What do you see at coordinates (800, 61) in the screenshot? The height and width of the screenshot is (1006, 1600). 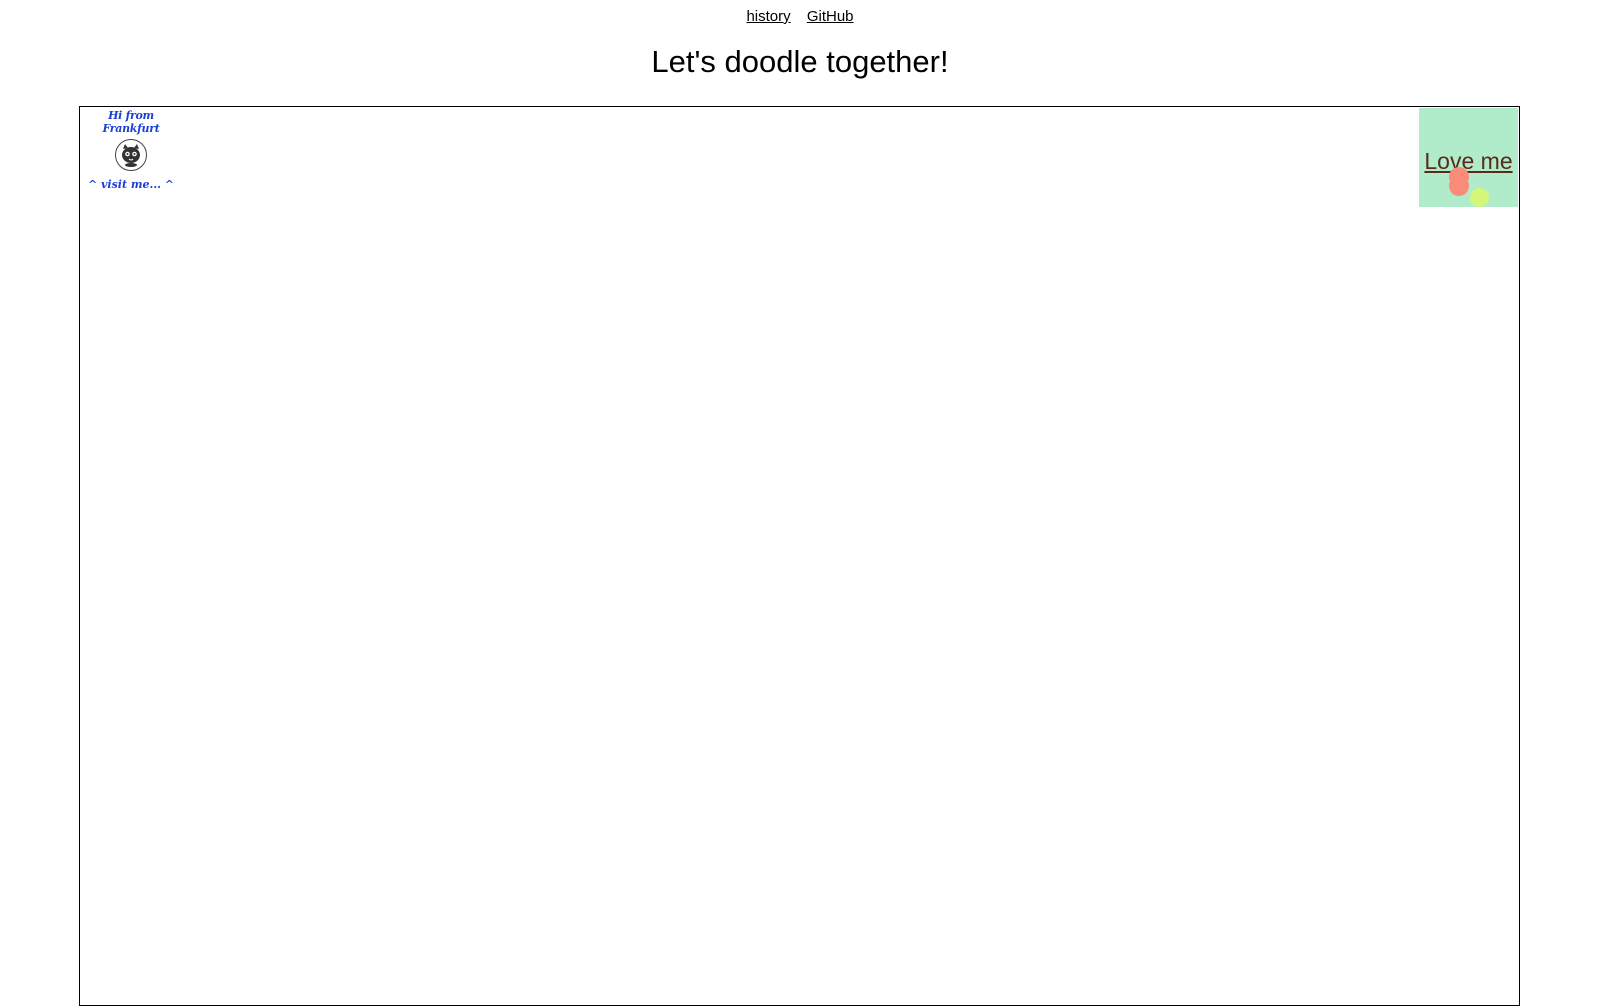 I see `page-title: Let's doodle together!` at bounding box center [800, 61].